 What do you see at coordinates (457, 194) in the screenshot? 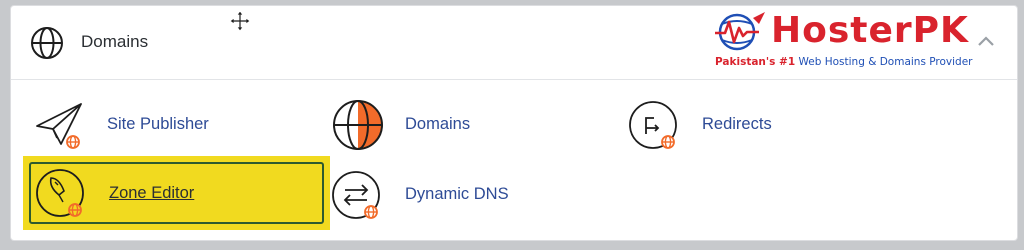
I see `dynamic-dns-label: Dynamic DNS` at bounding box center [457, 194].